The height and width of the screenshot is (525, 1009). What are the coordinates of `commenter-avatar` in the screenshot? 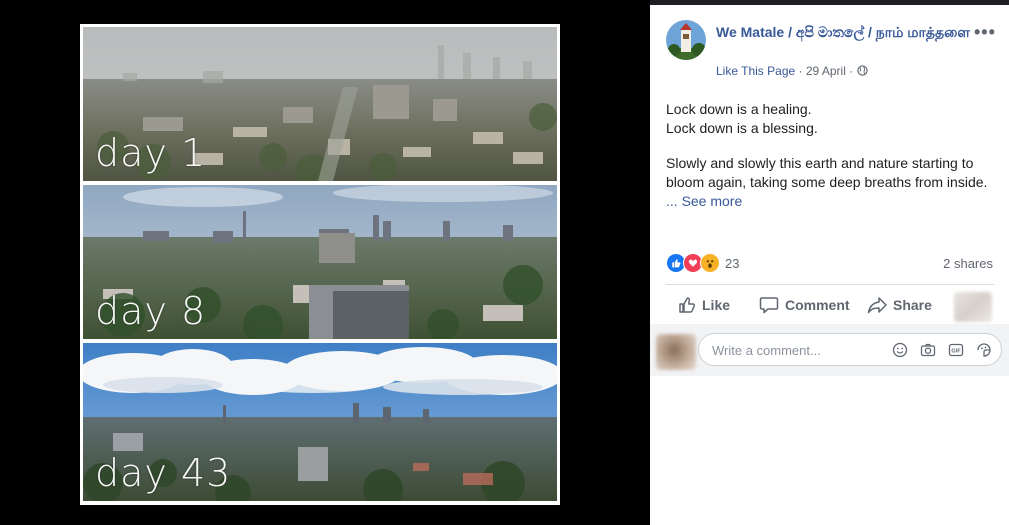 It's located at (676, 352).